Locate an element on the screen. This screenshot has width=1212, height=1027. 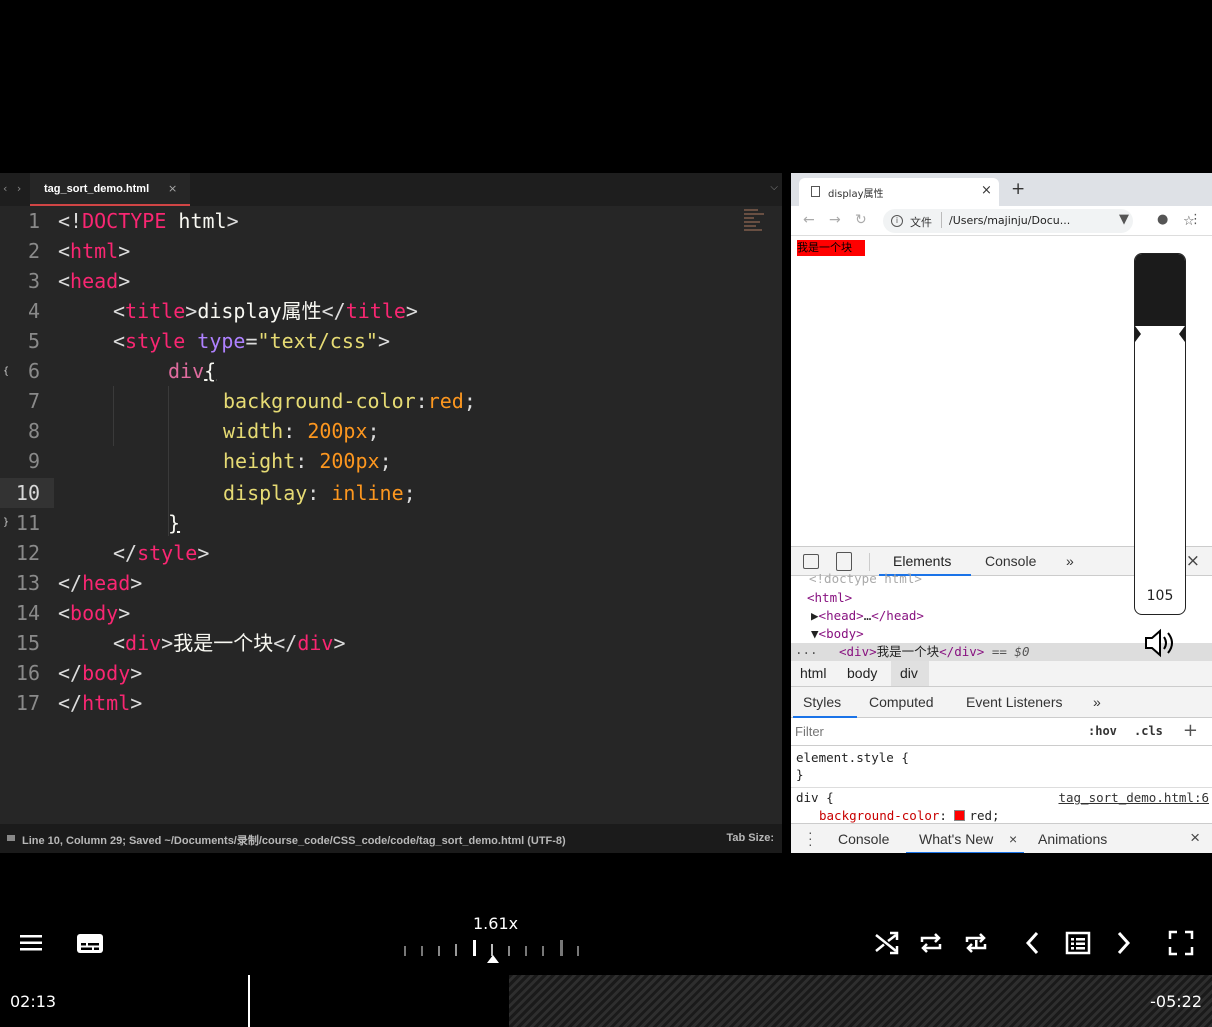
current-time: 02:13 is located at coordinates (33, 1001).